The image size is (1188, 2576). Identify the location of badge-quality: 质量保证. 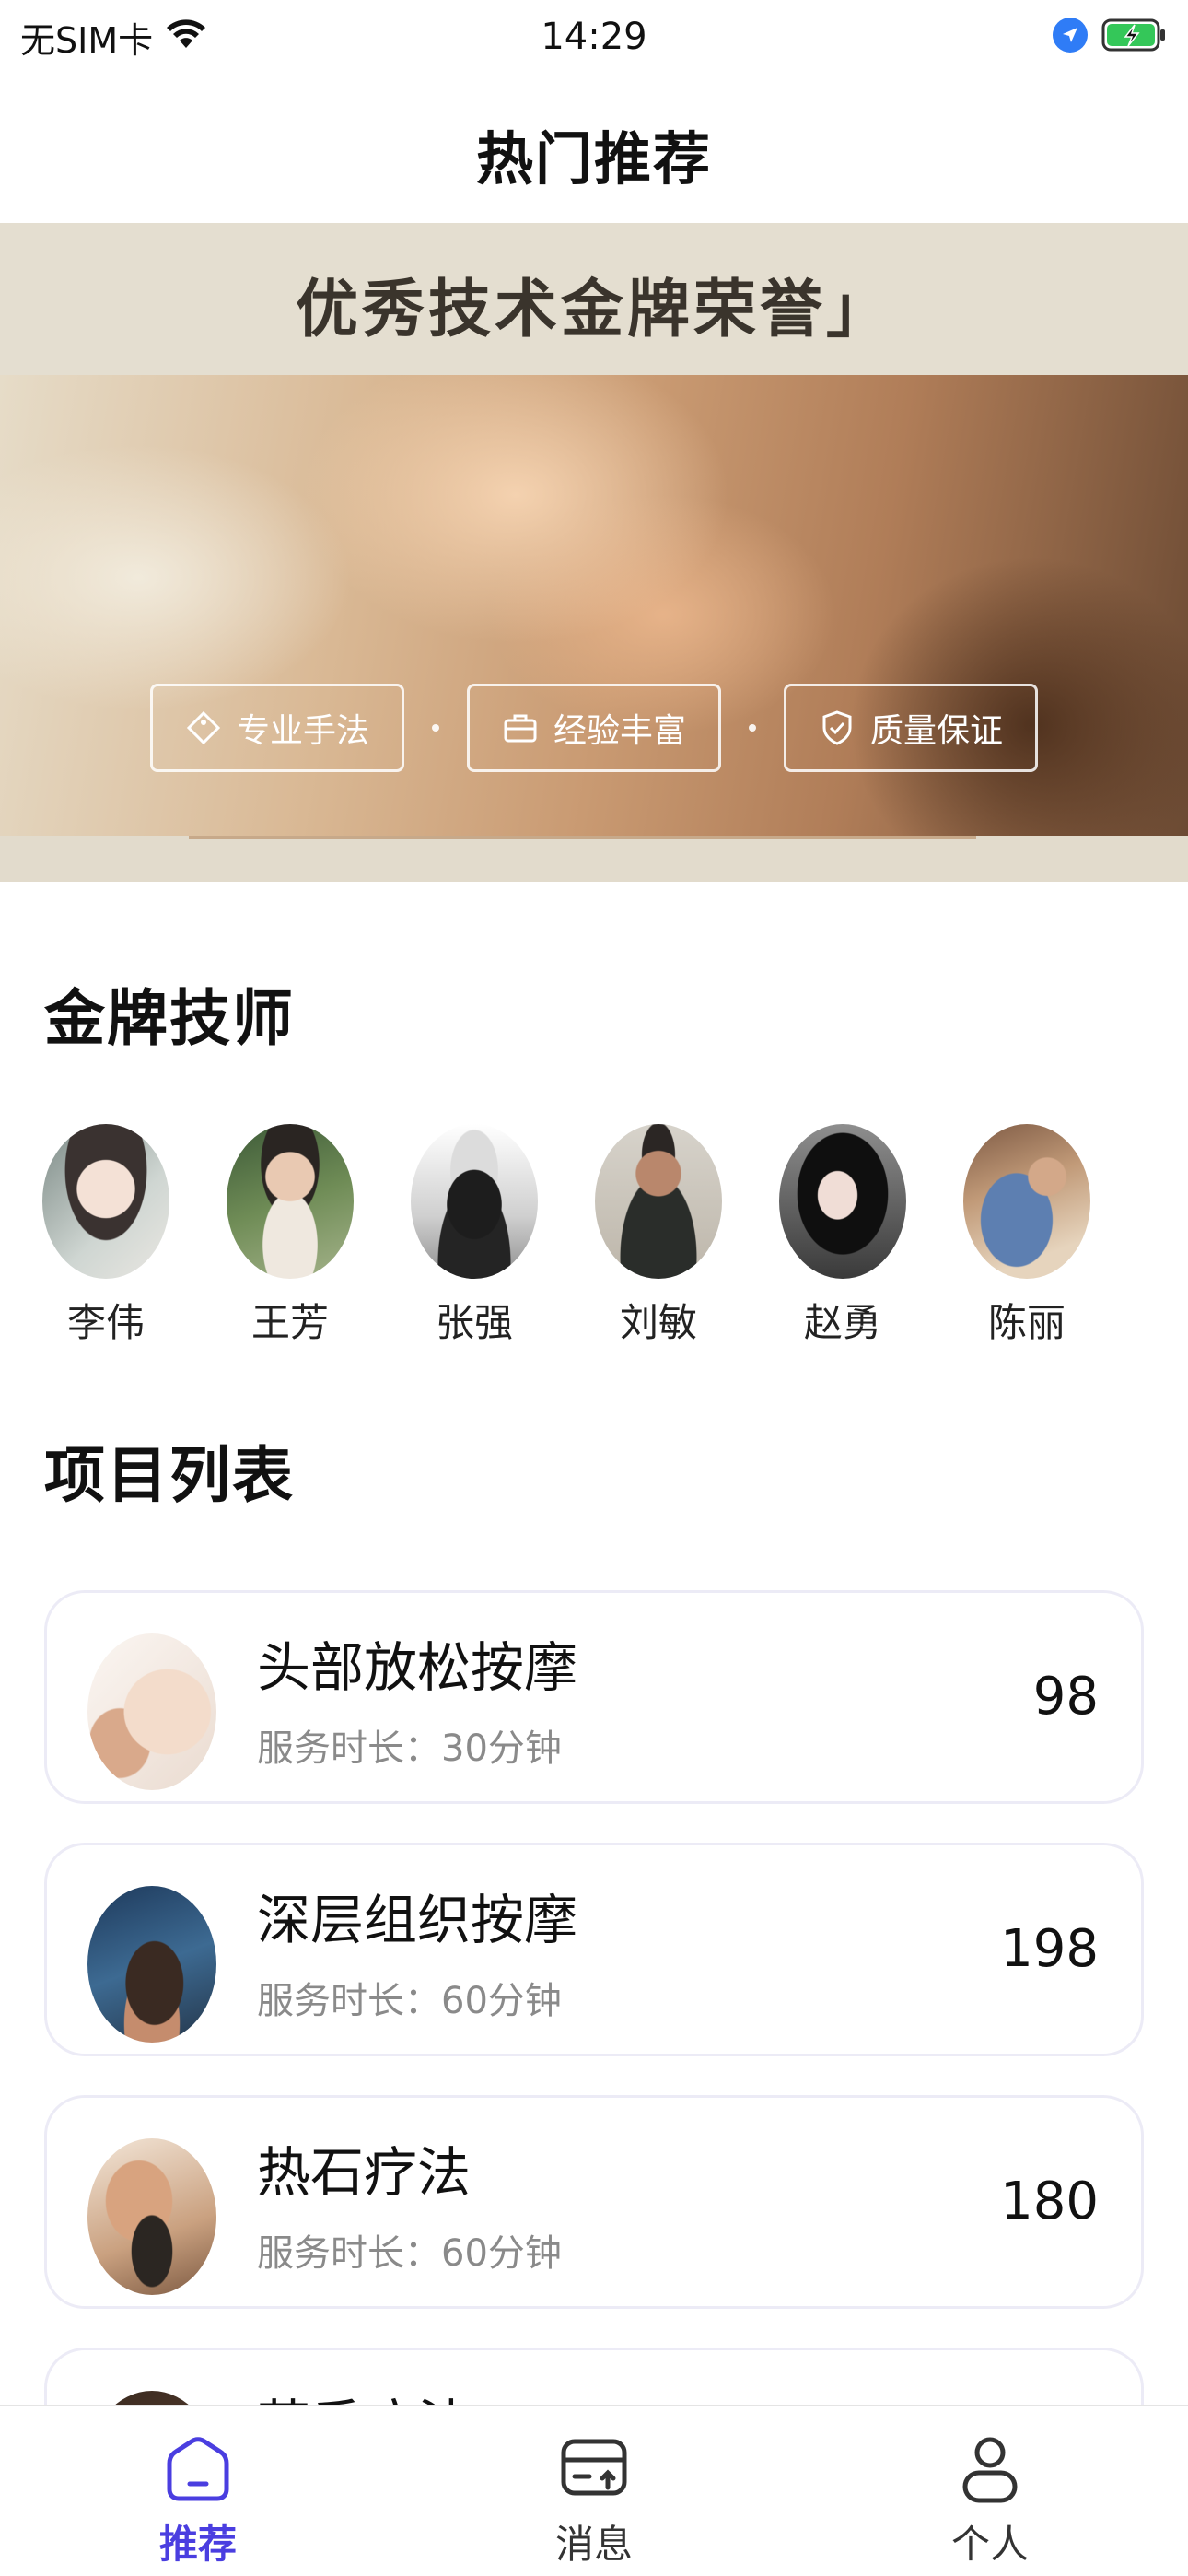
(911, 728).